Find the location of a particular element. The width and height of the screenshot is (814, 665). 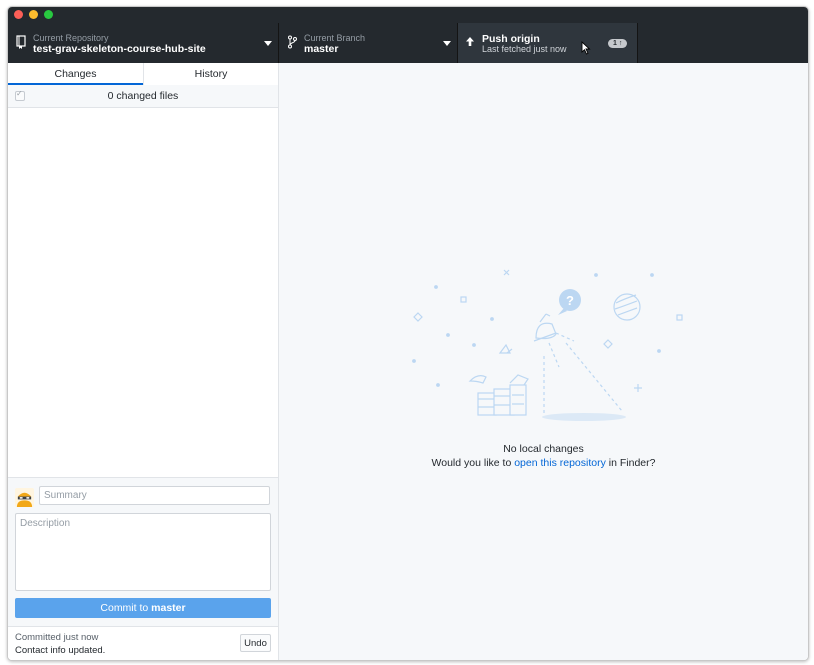

changes-list-header: 0 changed files is located at coordinates (143, 96).